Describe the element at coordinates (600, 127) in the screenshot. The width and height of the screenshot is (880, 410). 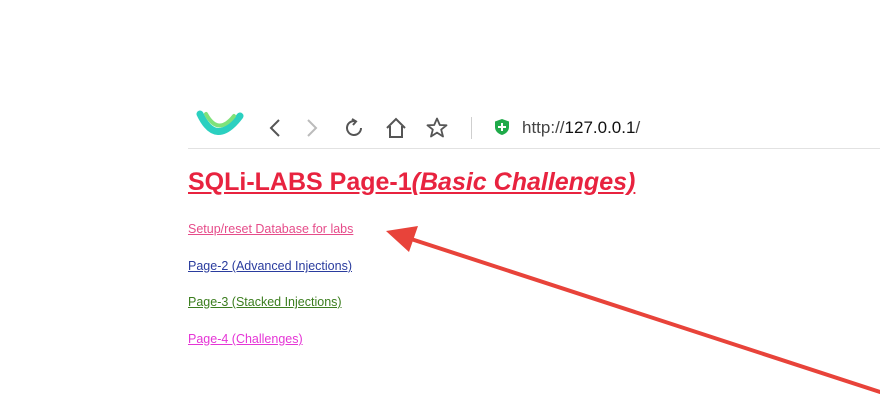
I see `url-host: 127.0.0.1` at that location.